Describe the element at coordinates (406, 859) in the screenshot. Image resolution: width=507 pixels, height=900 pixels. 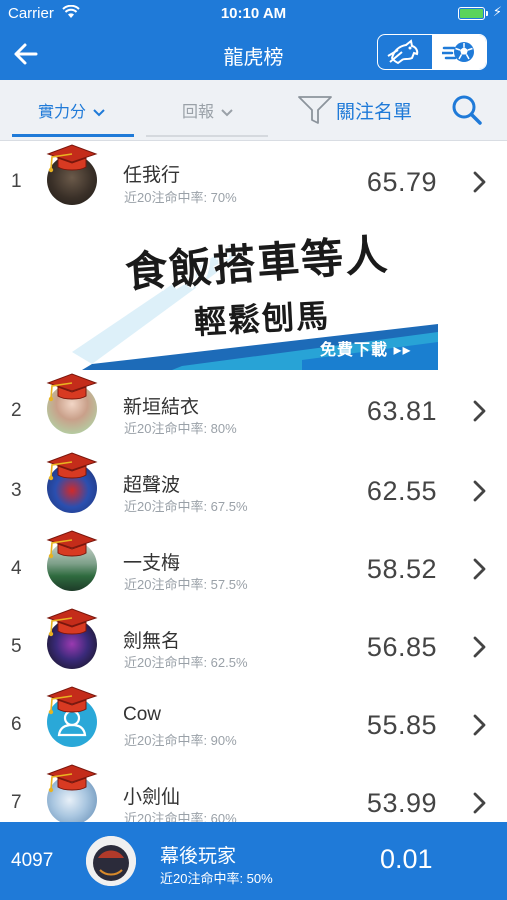
I see `my-score: 0.01` at that location.